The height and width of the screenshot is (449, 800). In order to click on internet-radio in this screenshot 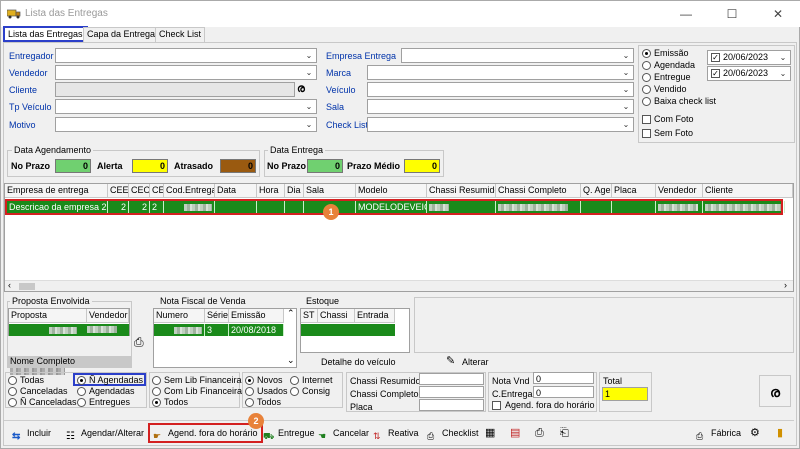, I will do `click(294, 380)`.